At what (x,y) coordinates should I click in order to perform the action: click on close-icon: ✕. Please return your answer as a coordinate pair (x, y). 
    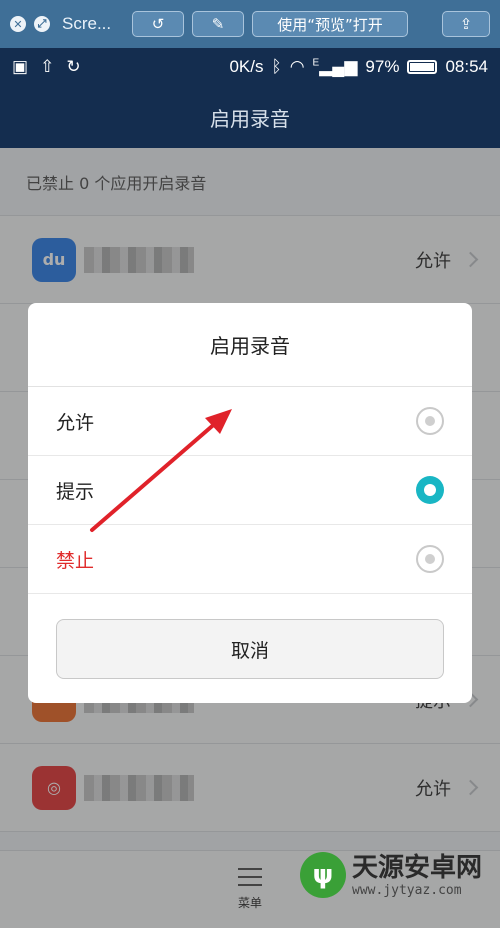
    Looking at the image, I should click on (18, 24).